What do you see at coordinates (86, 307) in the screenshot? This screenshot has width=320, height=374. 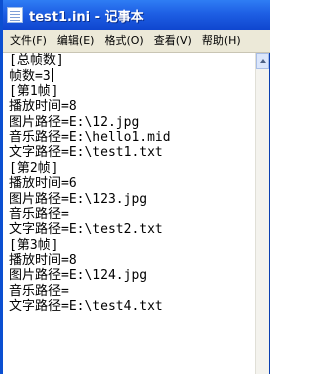 I see `text-line: 文字路径=E:\test4.txt` at bounding box center [86, 307].